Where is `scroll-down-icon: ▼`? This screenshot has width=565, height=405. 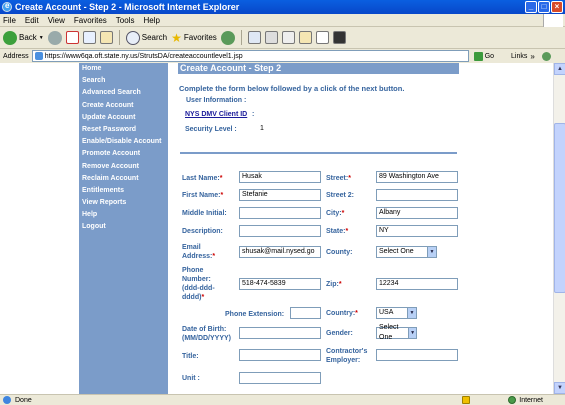 scroll-down-icon: ▼ is located at coordinates (559, 388).